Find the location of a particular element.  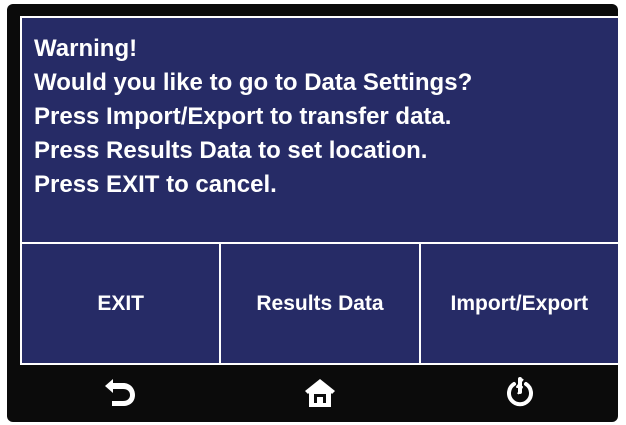

warning-title: Warning! is located at coordinates (86, 48).